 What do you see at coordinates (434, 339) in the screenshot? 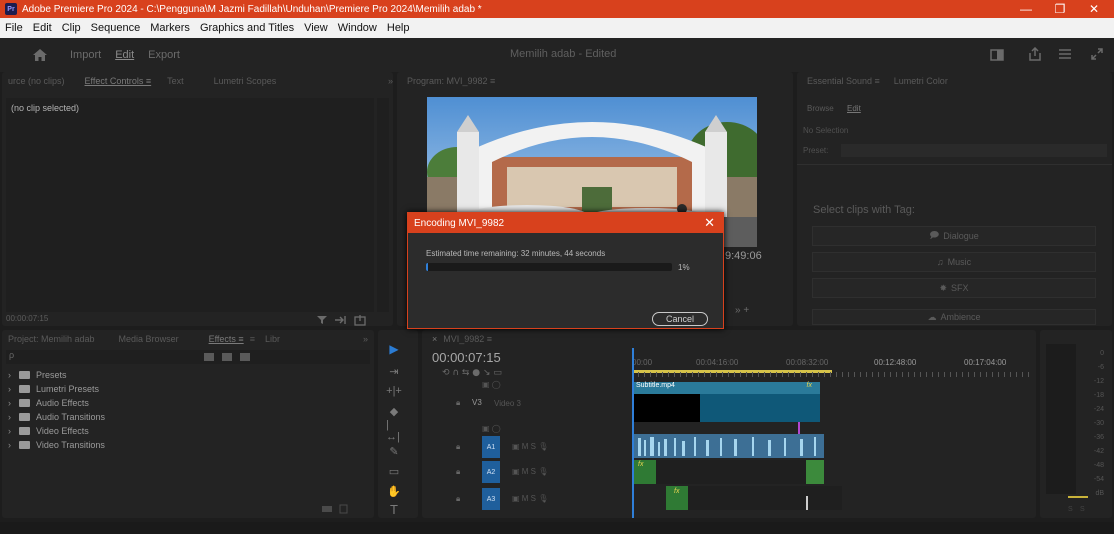
I see `timeline-close-icon: ×` at bounding box center [434, 339].